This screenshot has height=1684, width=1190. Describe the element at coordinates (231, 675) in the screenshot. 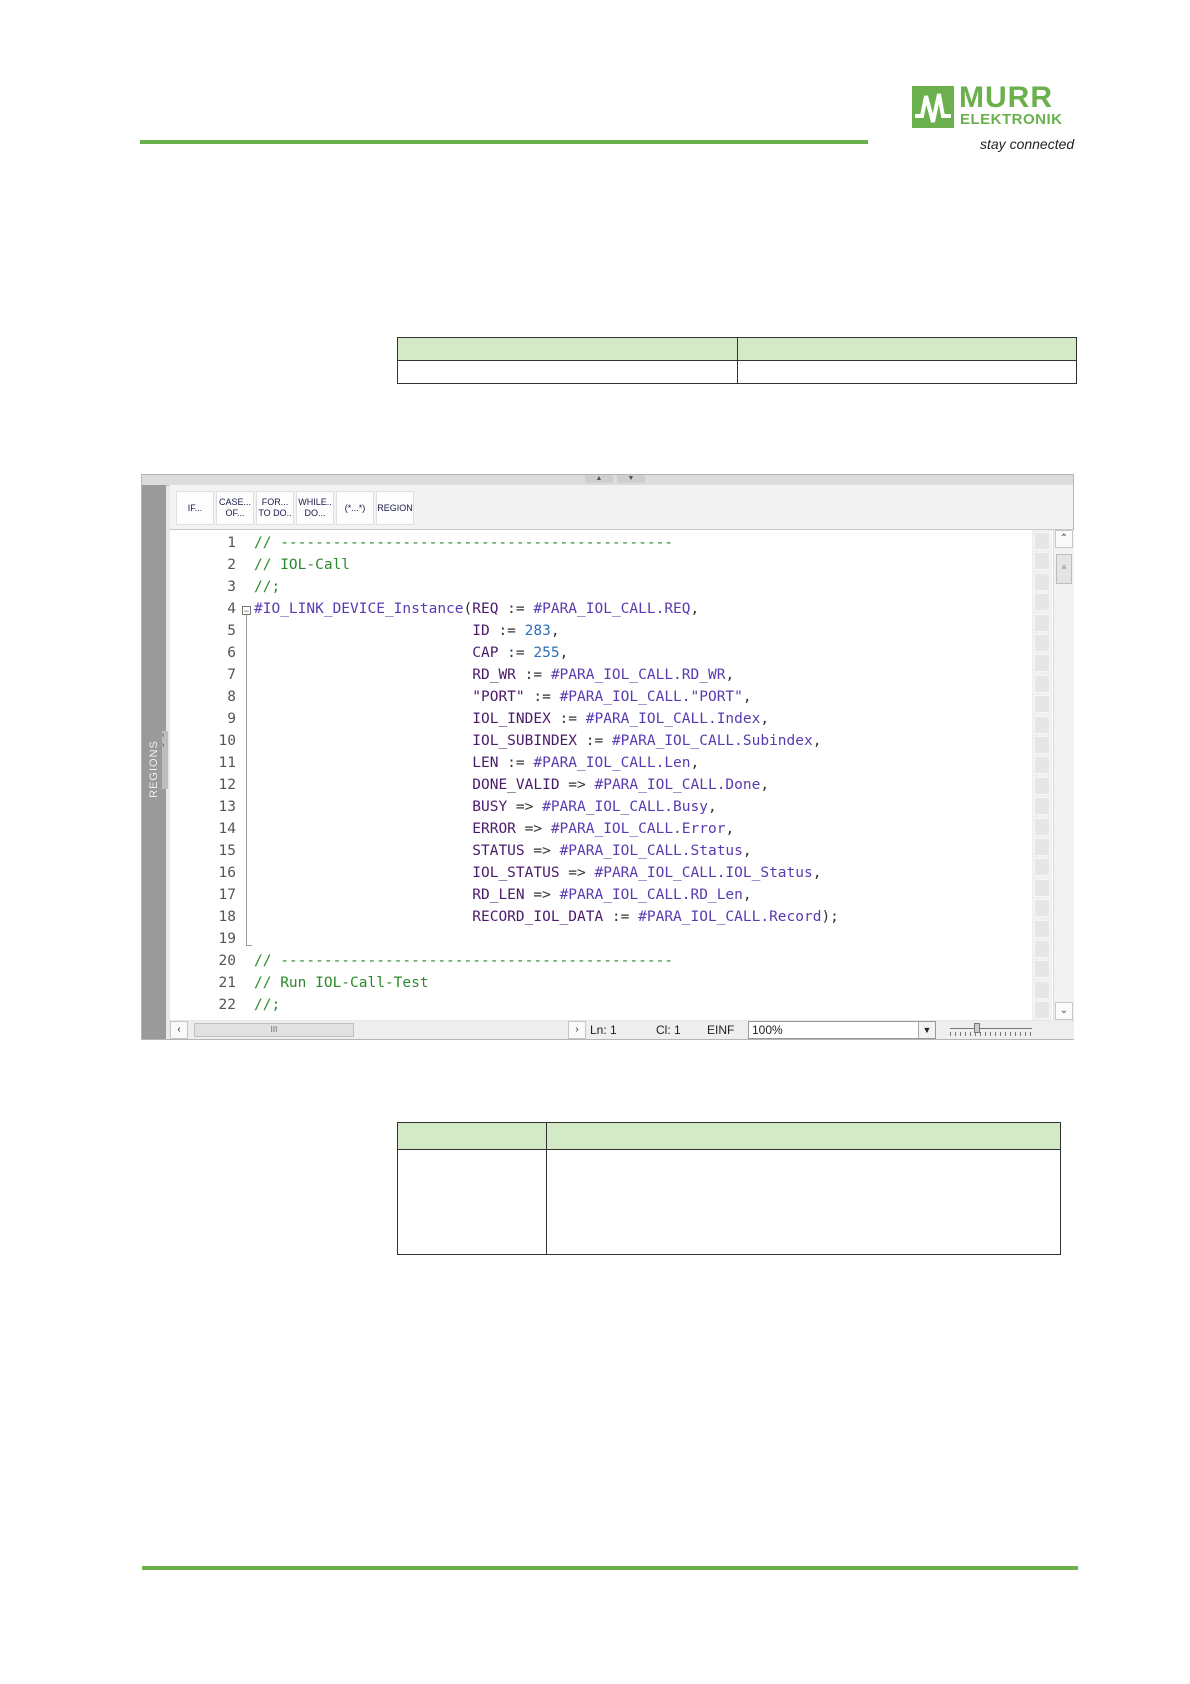

I see `line-number: 7` at that location.